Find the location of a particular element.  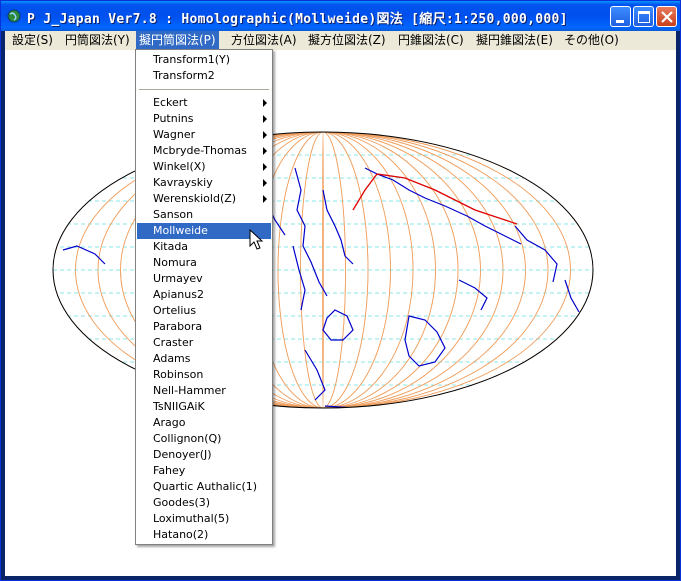

menu-item-goodes-3: Goodes(3) is located at coordinates (204, 503).